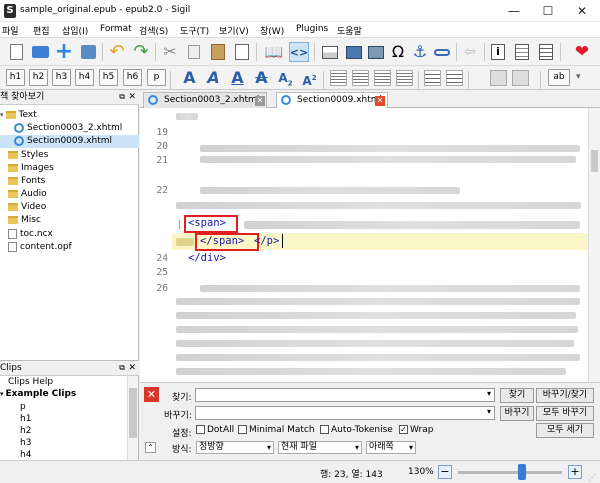  What do you see at coordinates (594, 161) in the screenshot?
I see `scrollbar-thumb` at bounding box center [594, 161].